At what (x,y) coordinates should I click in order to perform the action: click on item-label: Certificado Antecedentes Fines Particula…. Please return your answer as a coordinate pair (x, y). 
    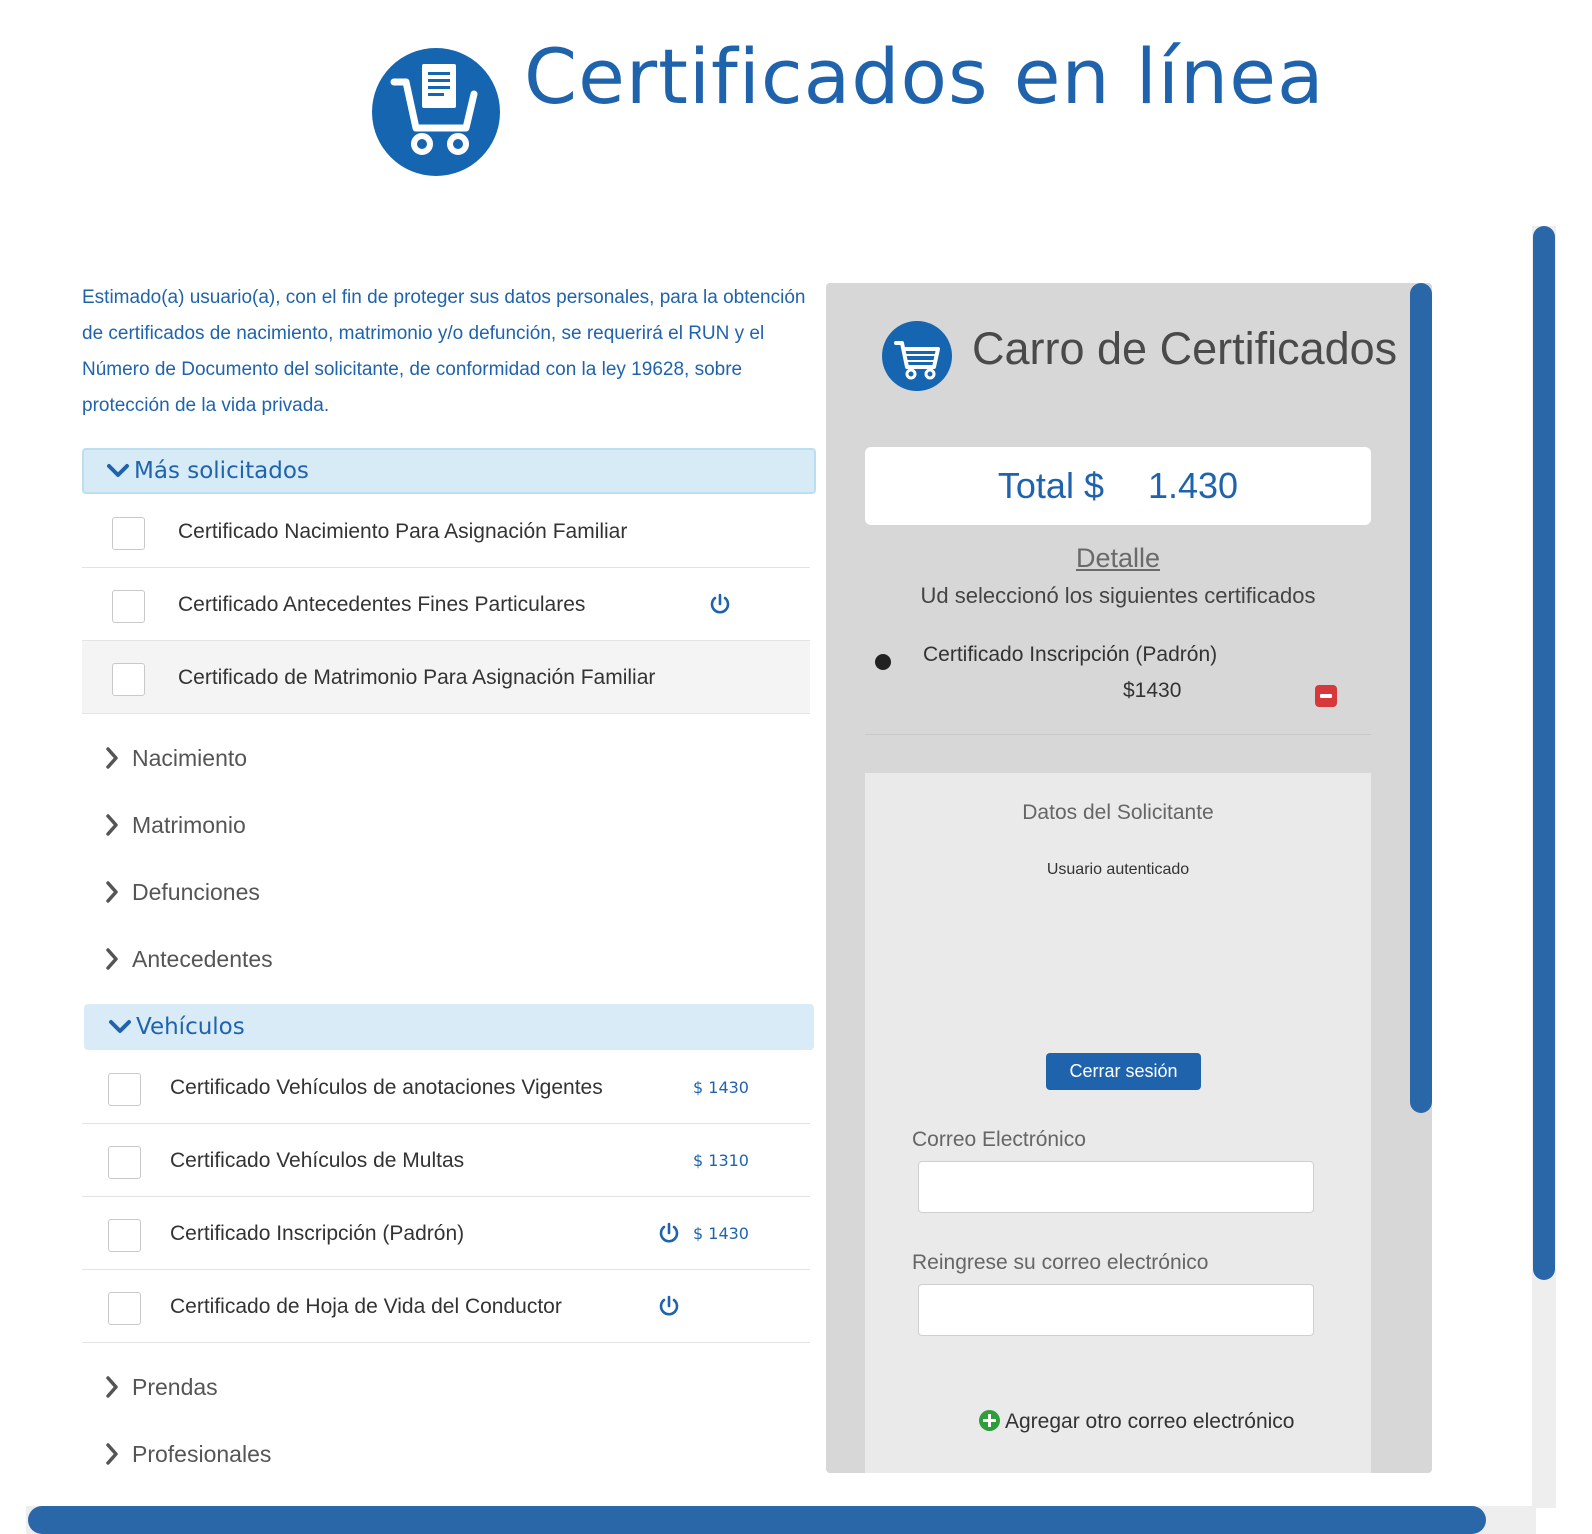
    Looking at the image, I should click on (381, 604).